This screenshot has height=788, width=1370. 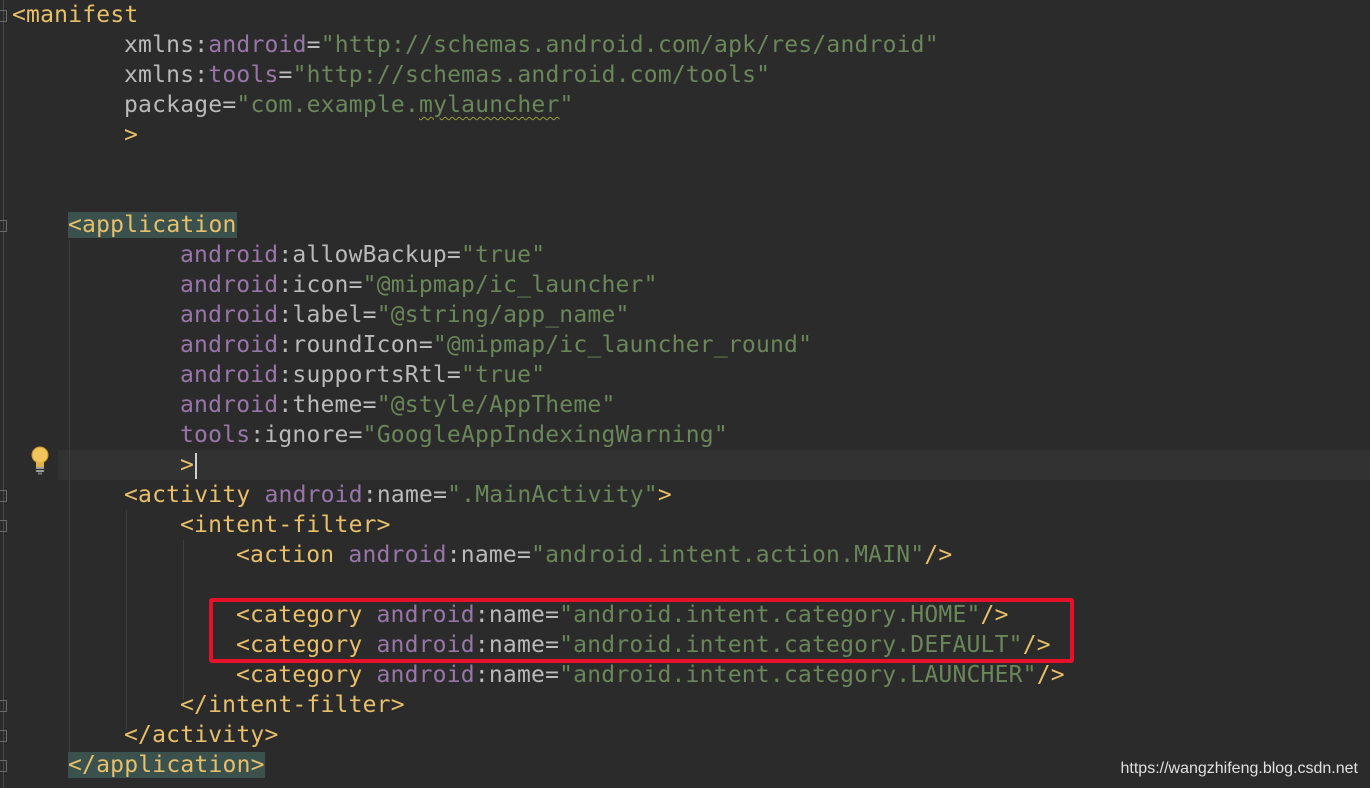 I want to click on code-token: "android.intent.action.MAIN", so click(x=728, y=555).